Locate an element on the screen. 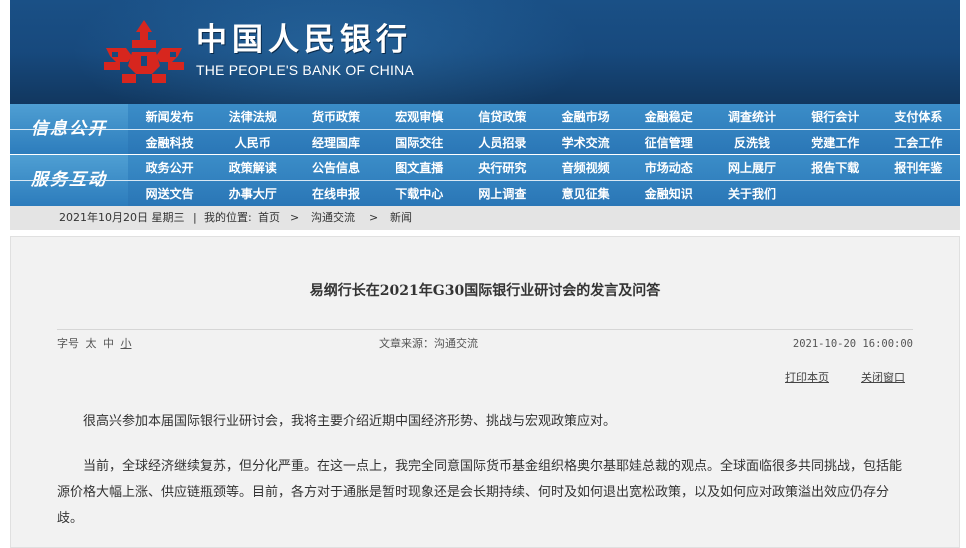  font-size-small-link: 小 is located at coordinates (126, 343).